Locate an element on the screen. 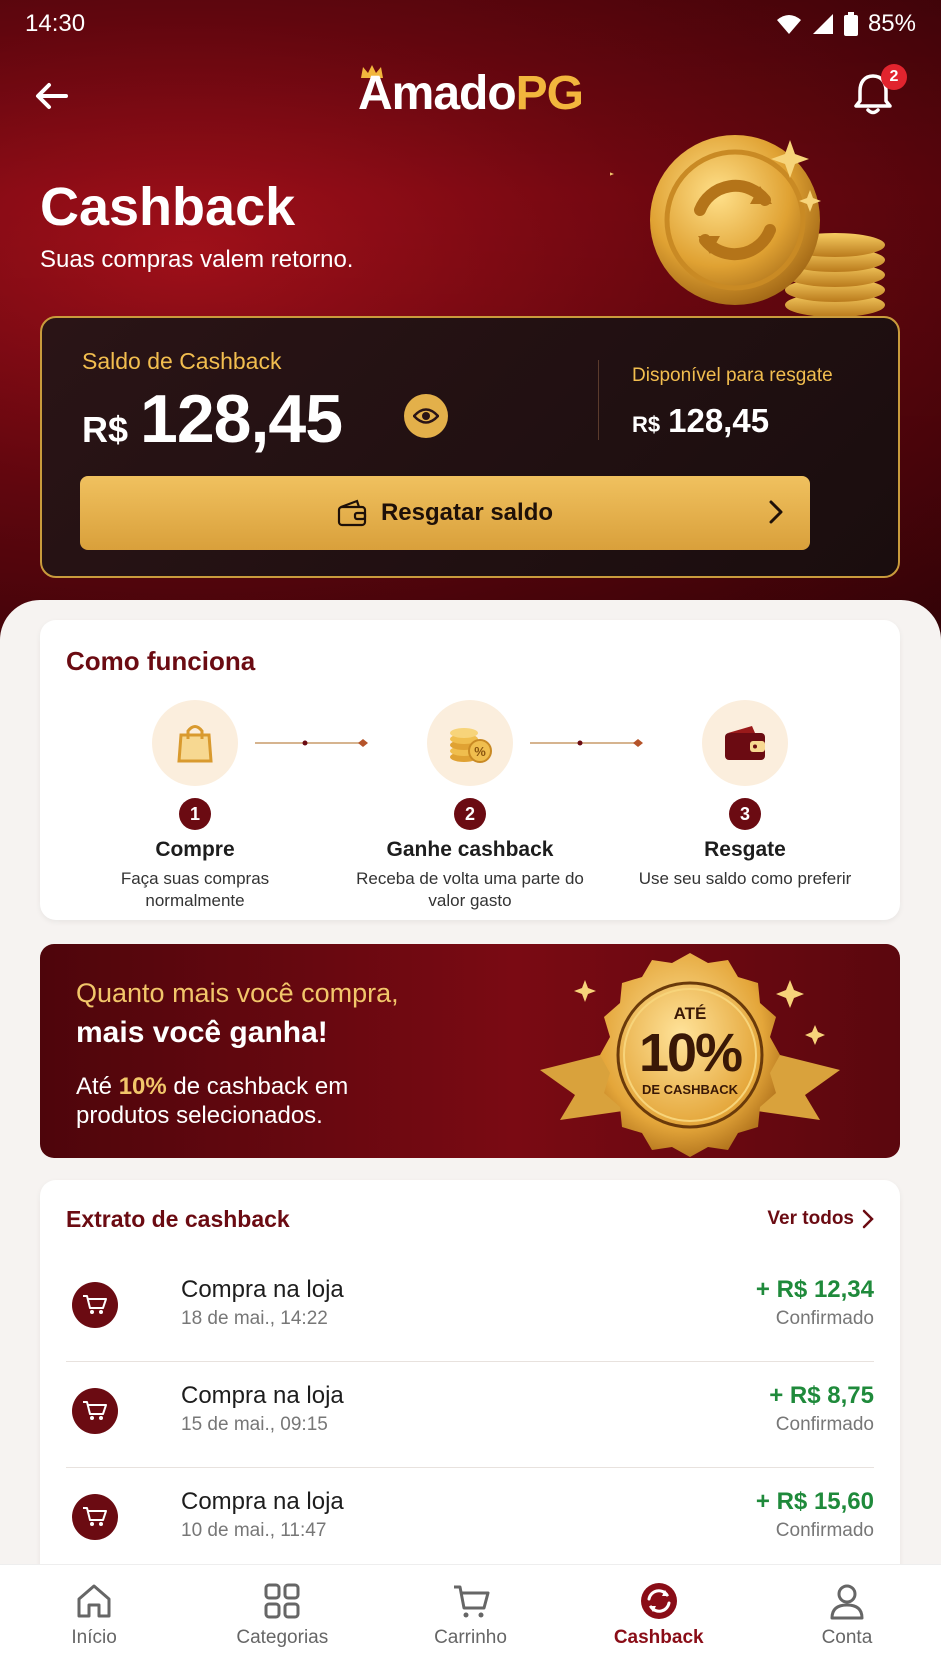 The height and width of the screenshot is (1672, 941). step-description: Receba de volta uma parte do valor gasto is located at coordinates (470, 889).